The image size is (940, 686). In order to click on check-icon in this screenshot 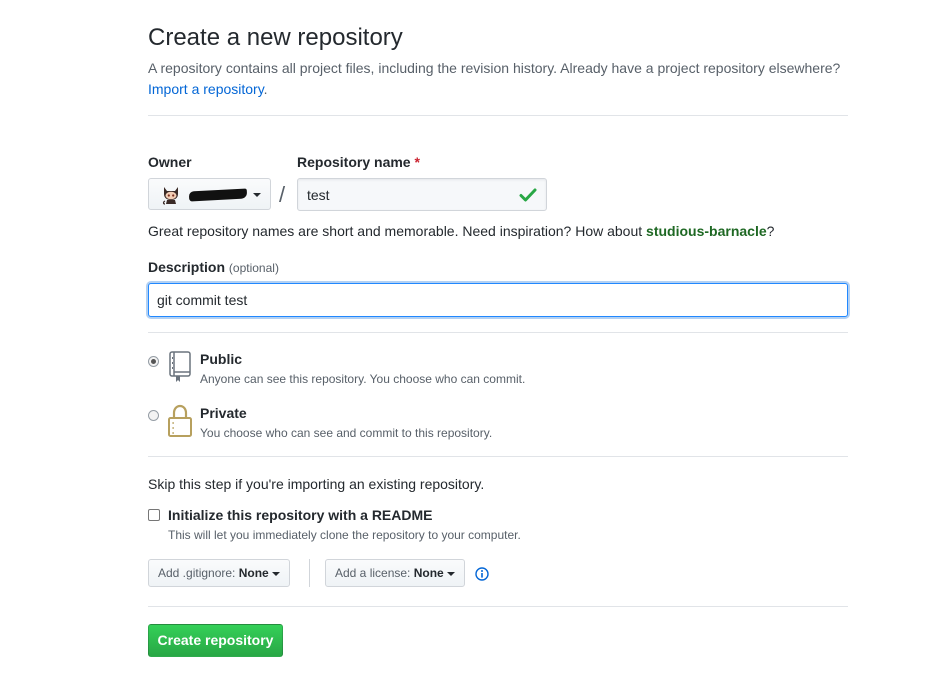, I will do `click(528, 195)`.